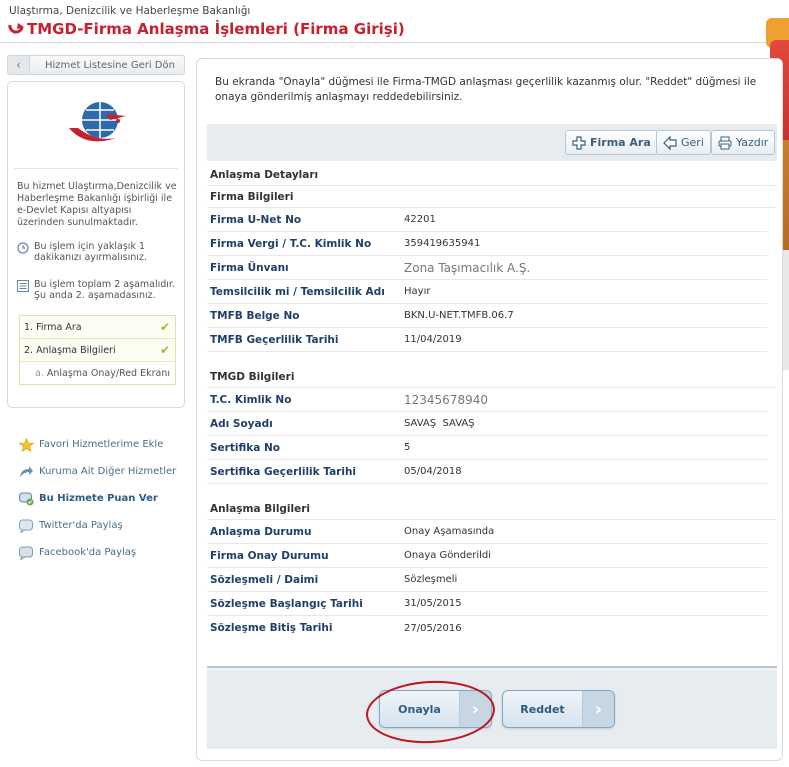 This screenshot has height=767, width=789. I want to click on arrow-icon, so click(26, 471).